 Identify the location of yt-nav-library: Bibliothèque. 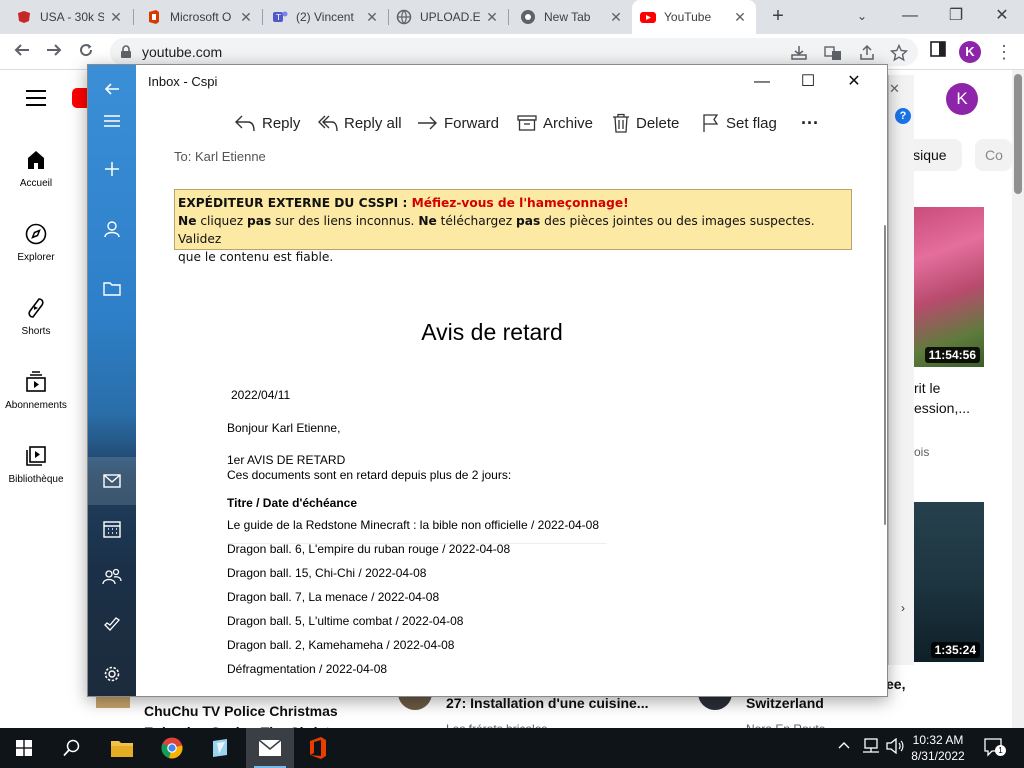
(36, 464).